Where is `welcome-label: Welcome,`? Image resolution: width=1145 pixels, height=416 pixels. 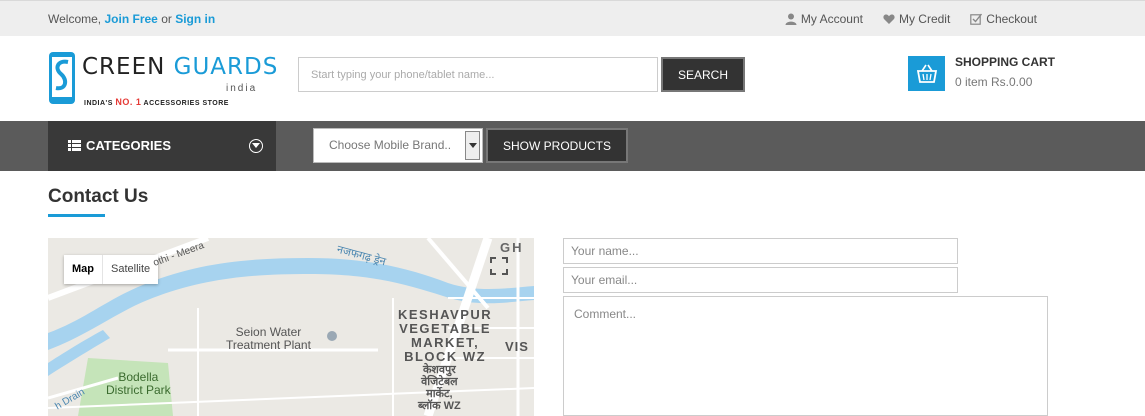 welcome-label: Welcome, is located at coordinates (75, 19).